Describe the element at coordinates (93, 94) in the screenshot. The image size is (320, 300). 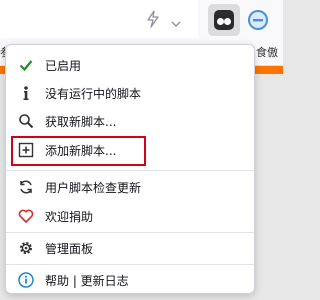
I see `menu-item-label: 没有运行中的脚本` at that location.